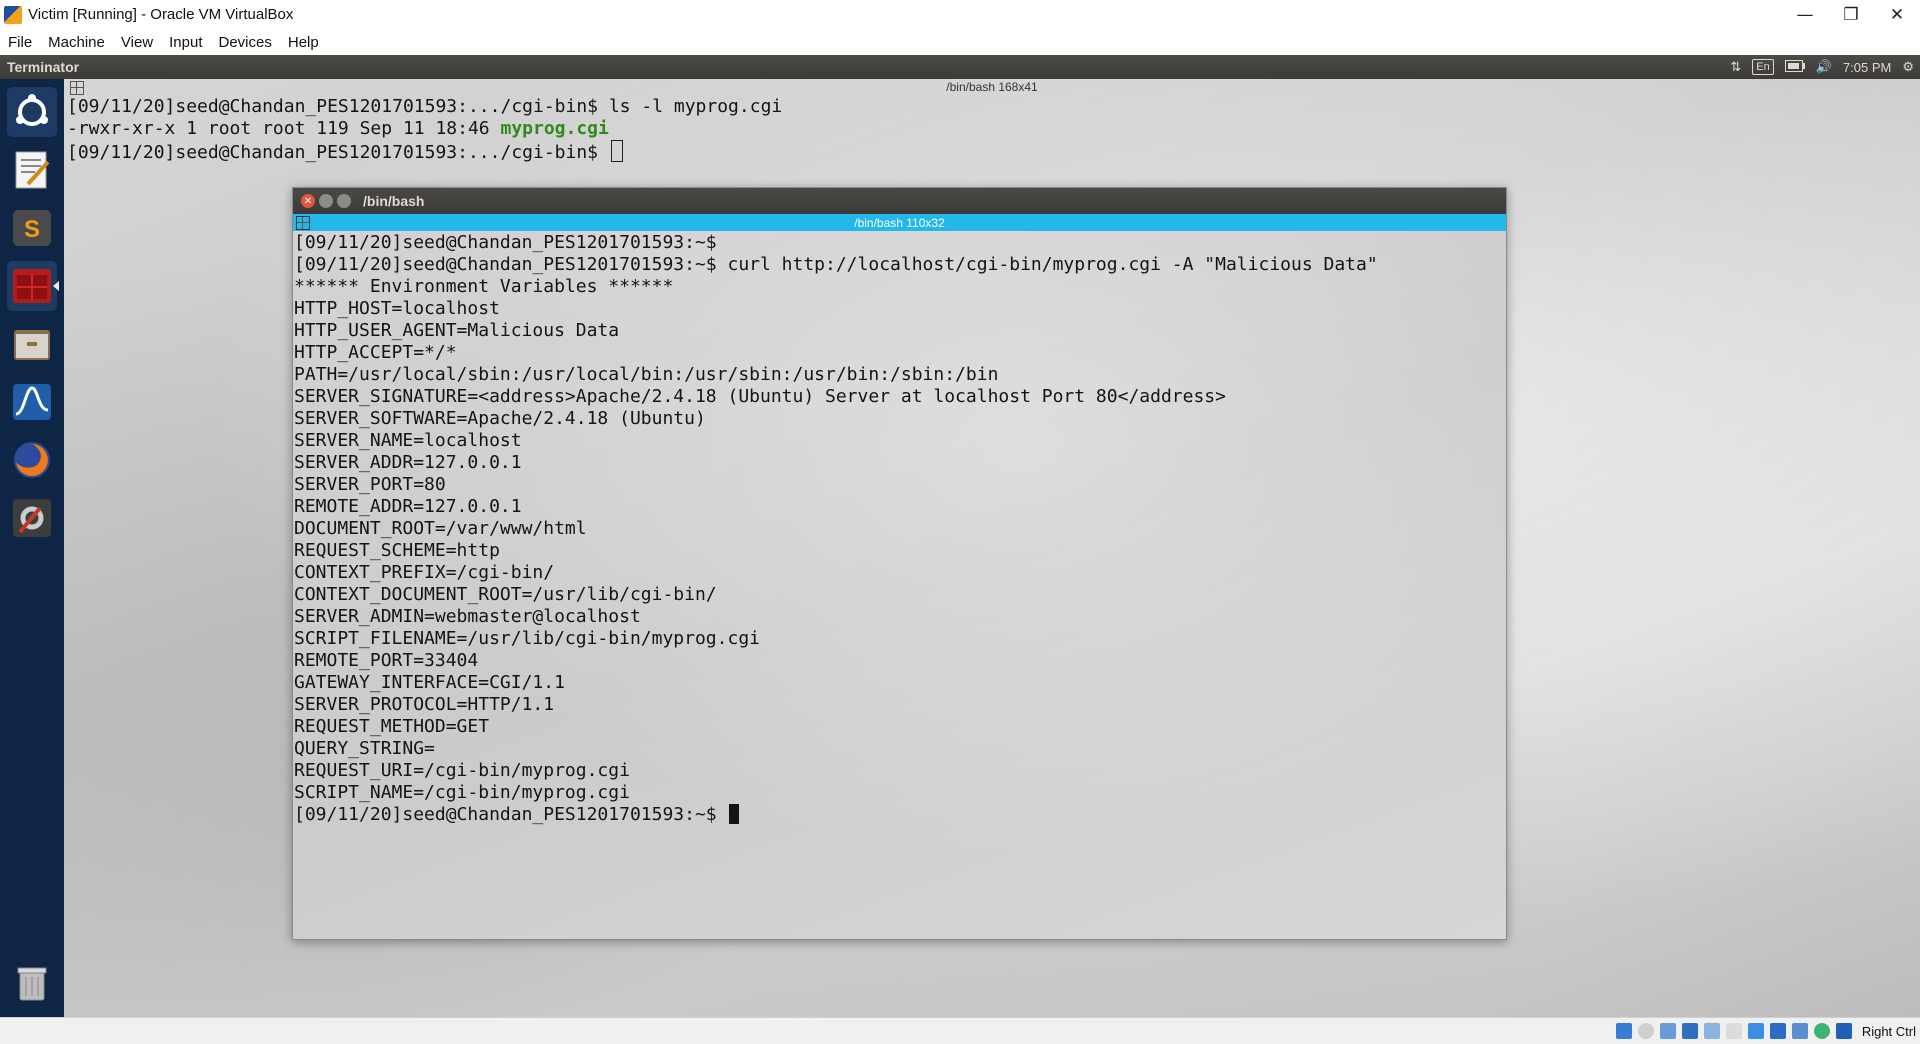  I want to click on terminal-line: HTTP_HOST=localhost, so click(397, 308).